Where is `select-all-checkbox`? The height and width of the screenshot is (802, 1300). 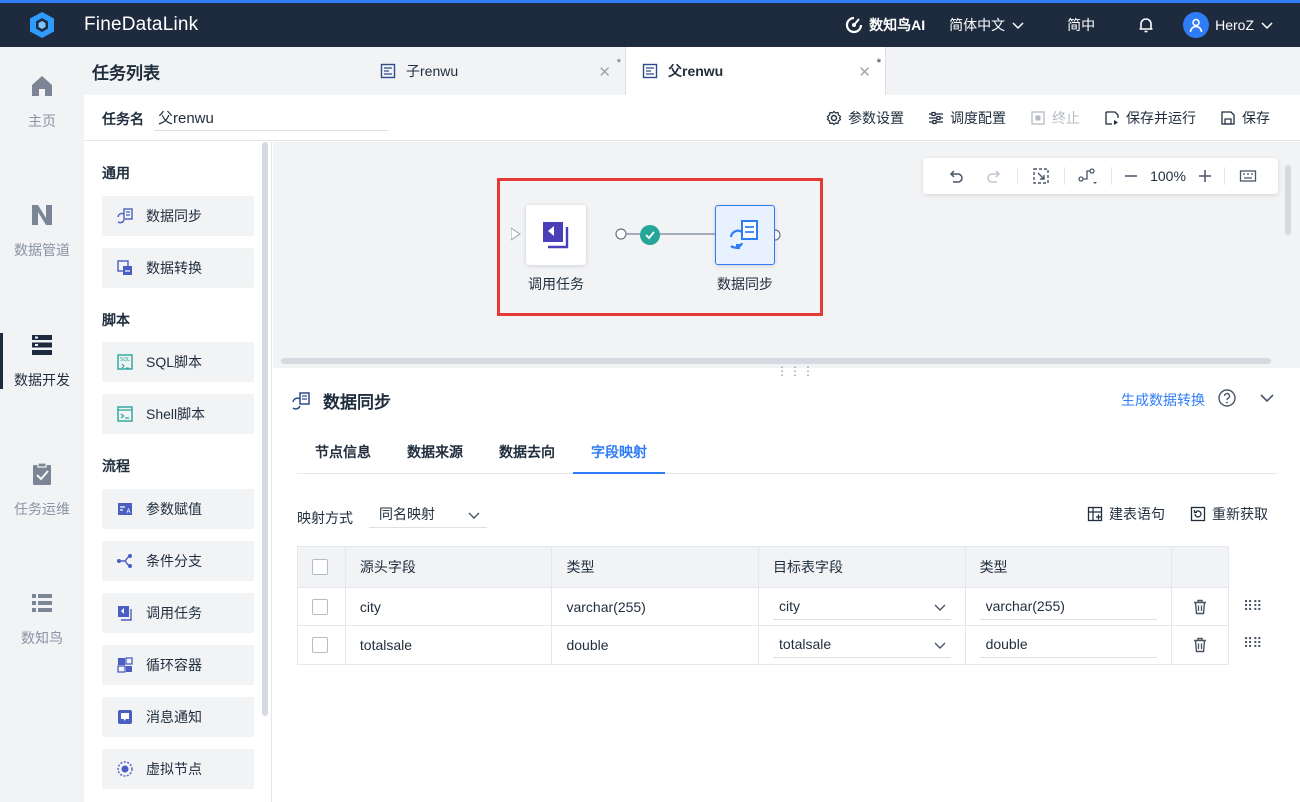
select-all-checkbox is located at coordinates (320, 567).